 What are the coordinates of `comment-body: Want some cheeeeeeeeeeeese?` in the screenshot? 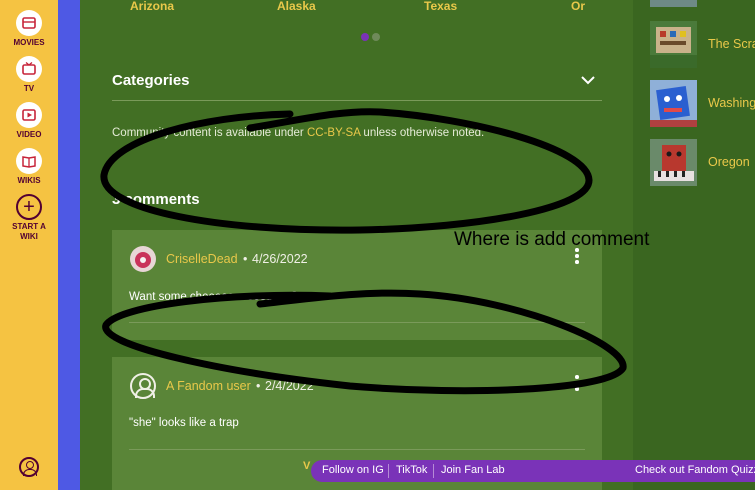 It's located at (213, 297).